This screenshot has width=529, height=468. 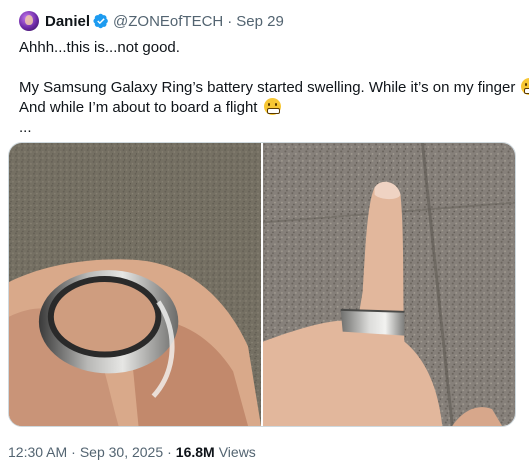 I want to click on tweet-text-line3: And while I’m about to board a flight, so click(x=266, y=108).